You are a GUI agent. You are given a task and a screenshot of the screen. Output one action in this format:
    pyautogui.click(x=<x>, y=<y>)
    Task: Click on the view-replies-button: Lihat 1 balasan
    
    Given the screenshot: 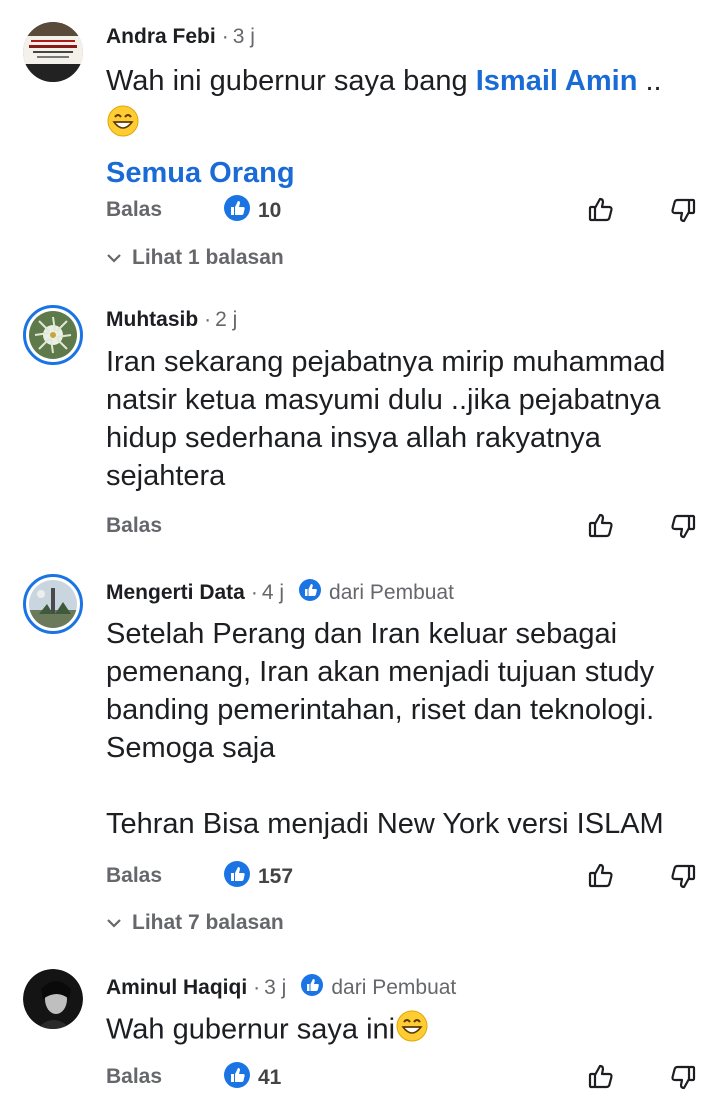 What is the action you would take?
    pyautogui.click(x=195, y=258)
    